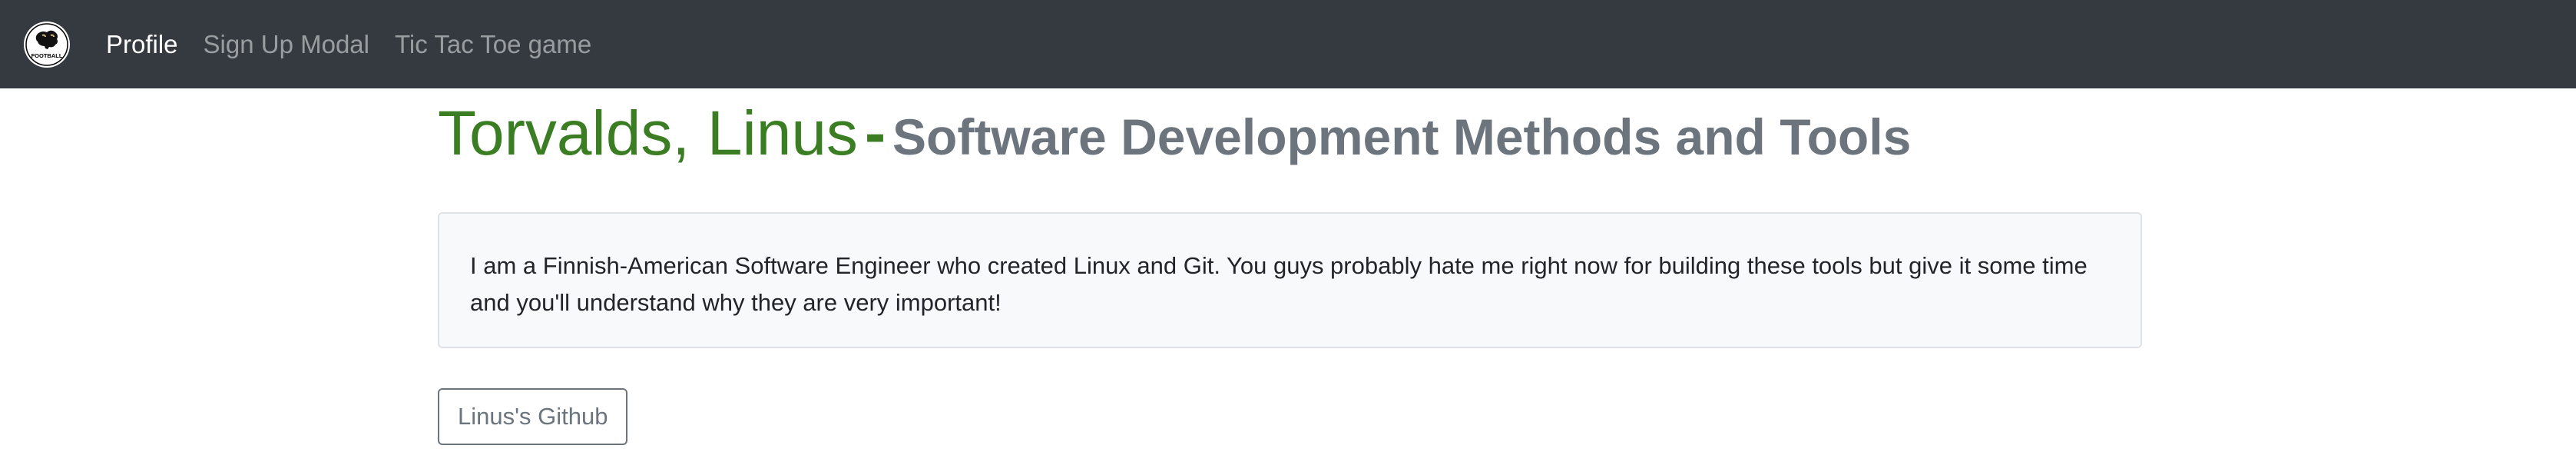 The image size is (2576, 472). What do you see at coordinates (286, 44) in the screenshot?
I see `nav-link-sign-up-modal: Sign Up Modal` at bounding box center [286, 44].